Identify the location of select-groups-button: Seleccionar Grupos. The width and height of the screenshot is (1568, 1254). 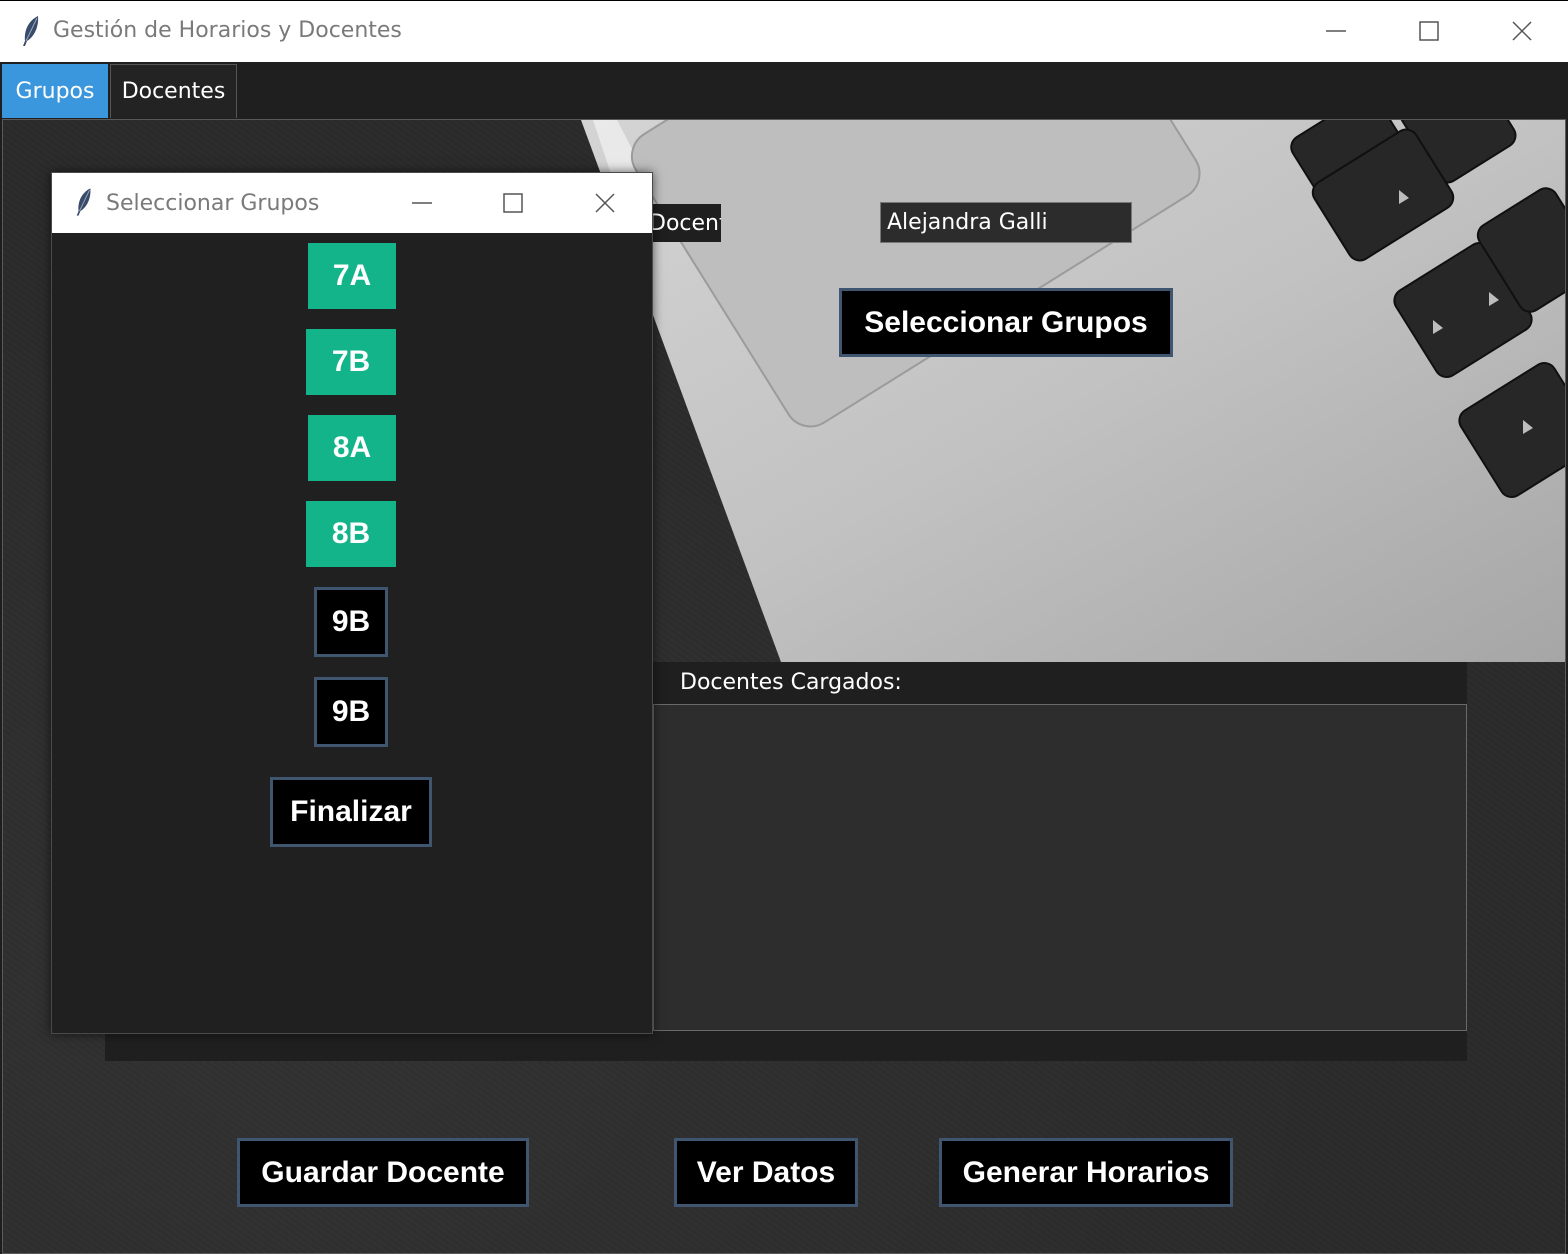
(1006, 322).